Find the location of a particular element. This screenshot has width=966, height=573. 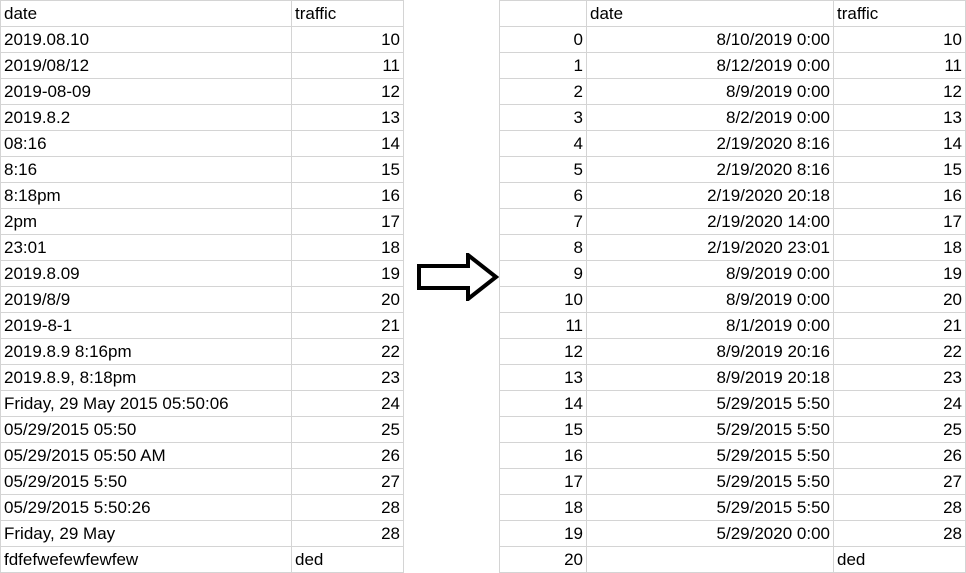

date-cell: 05/29/2015 05:50 AM is located at coordinates (146, 455).